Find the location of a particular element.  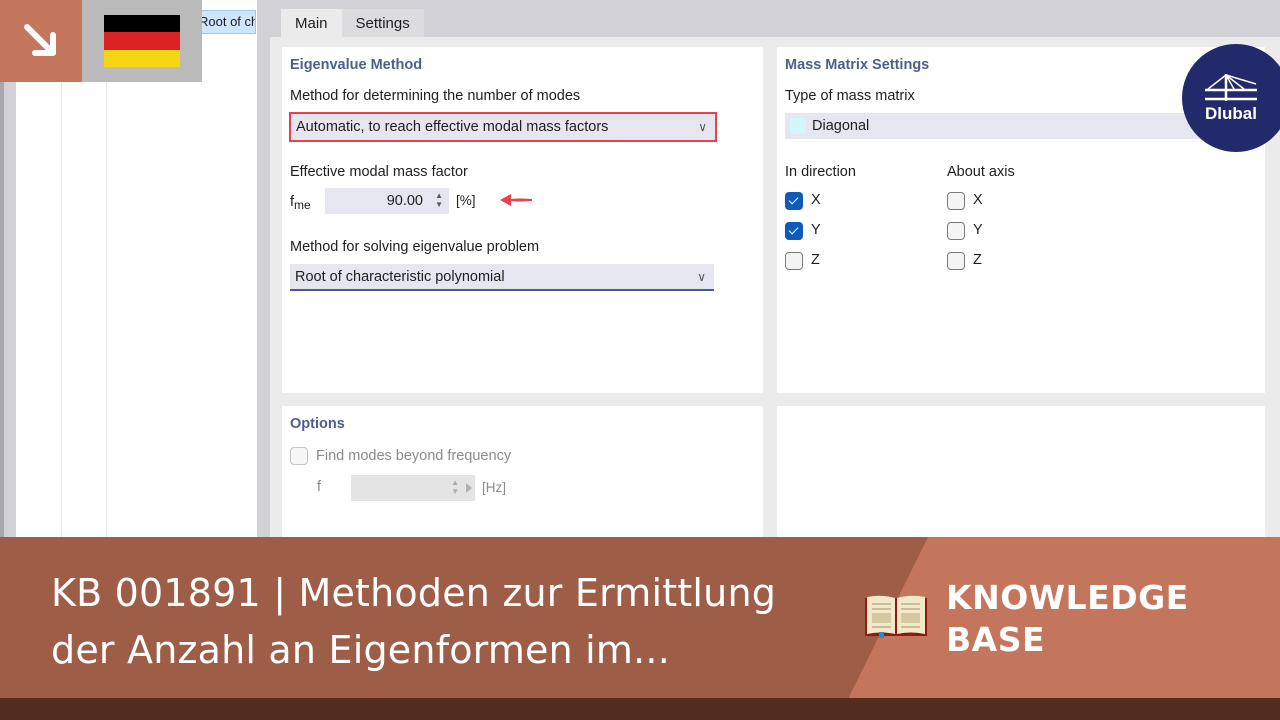

axis-label: About axis is located at coordinates (981, 172).